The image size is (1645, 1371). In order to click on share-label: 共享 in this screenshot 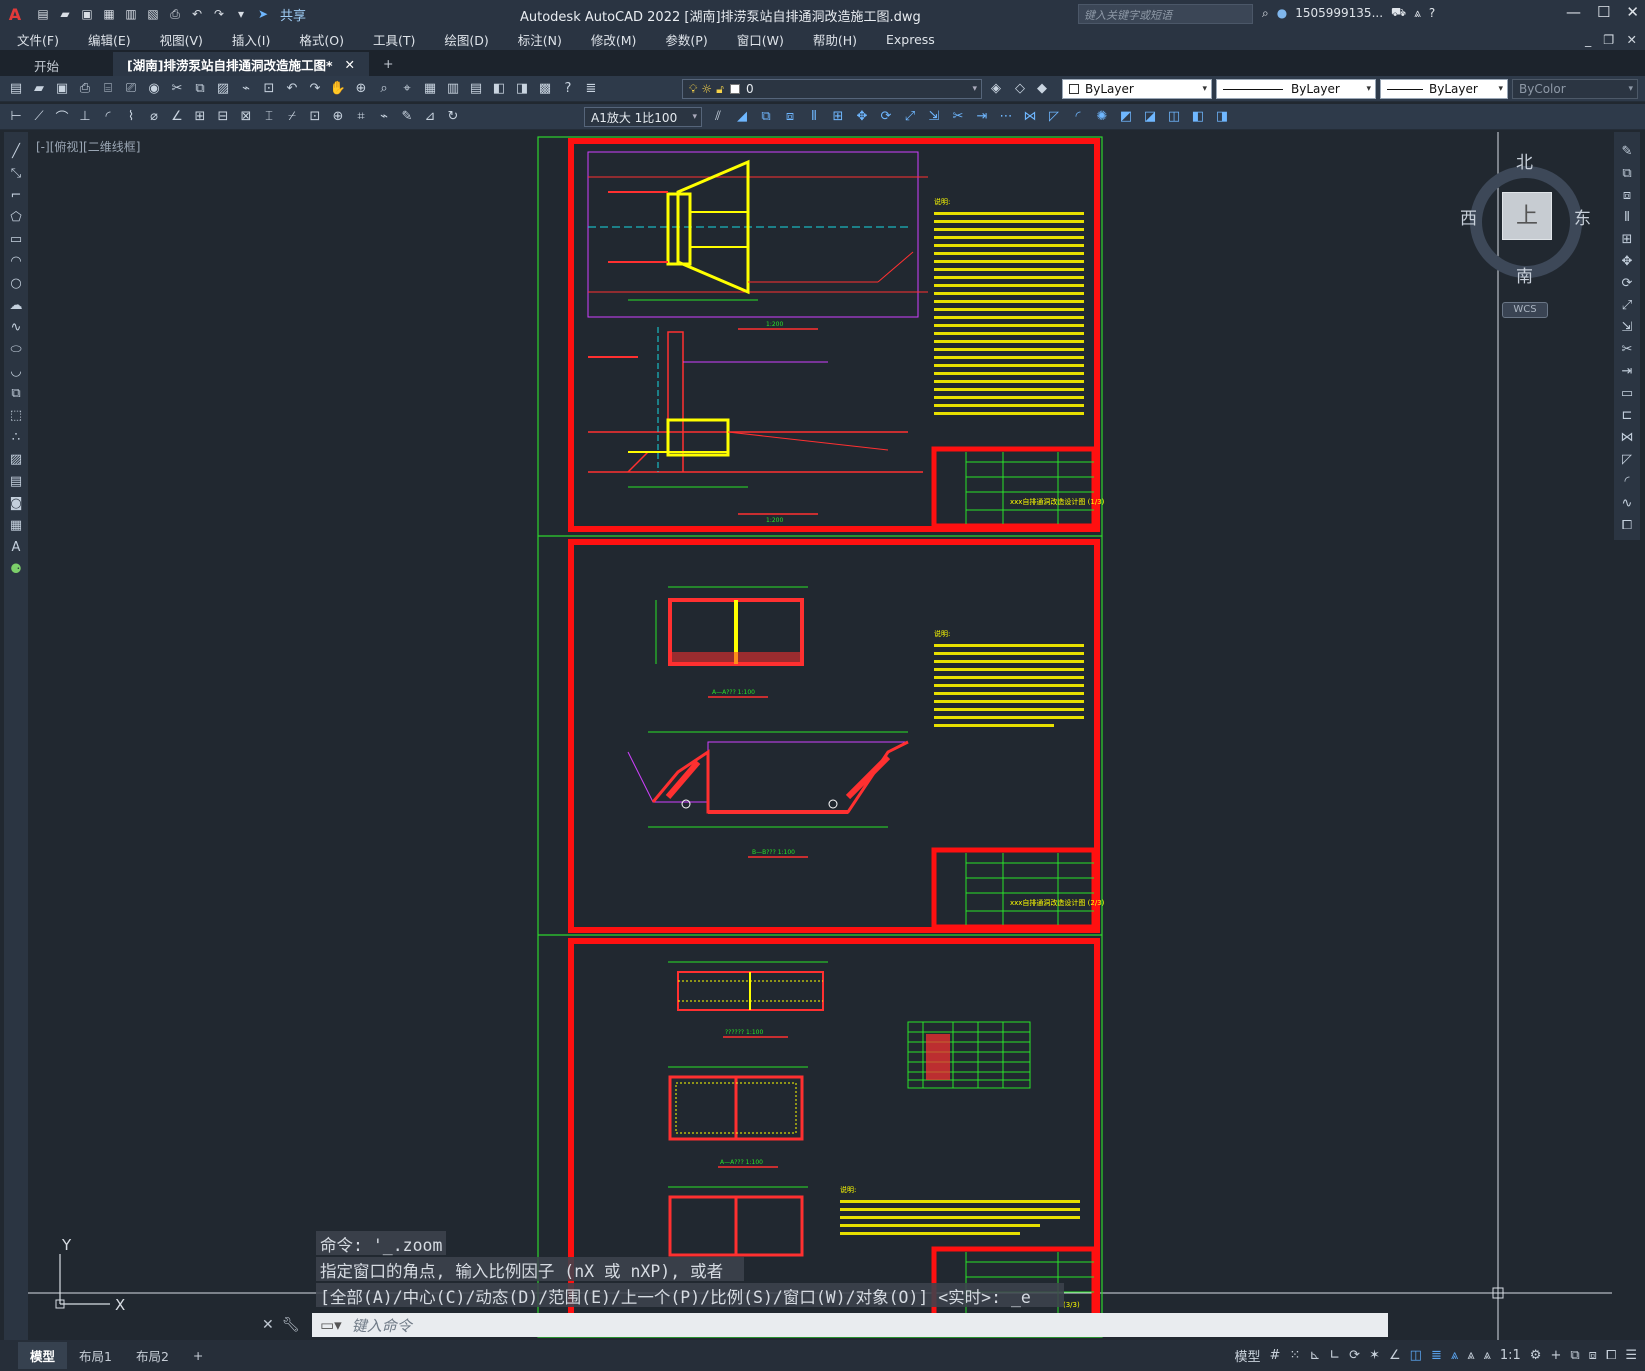, I will do `click(293, 14)`.